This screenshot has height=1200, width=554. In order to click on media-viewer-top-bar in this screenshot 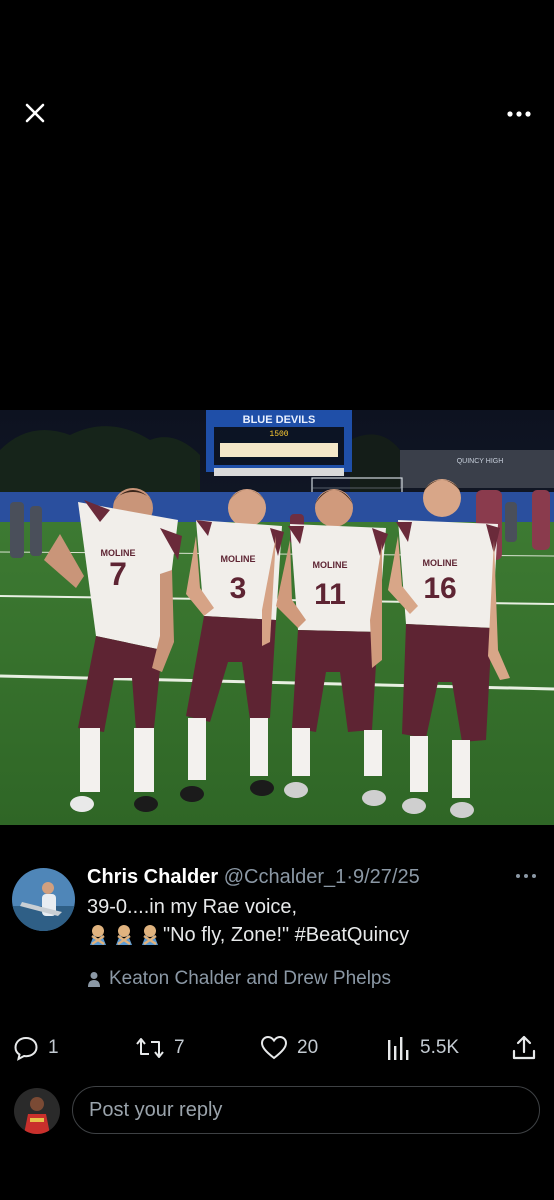, I will do `click(277, 80)`.